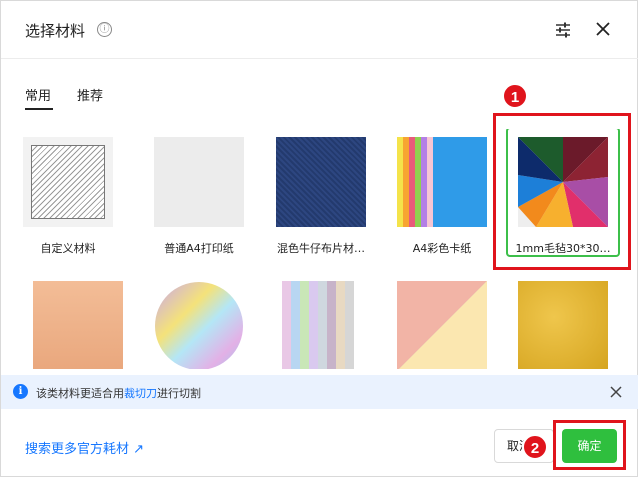 The image size is (638, 477). I want to click on notice-bar: i 该类材料更适合用裁切刀进行切割, so click(319, 392).